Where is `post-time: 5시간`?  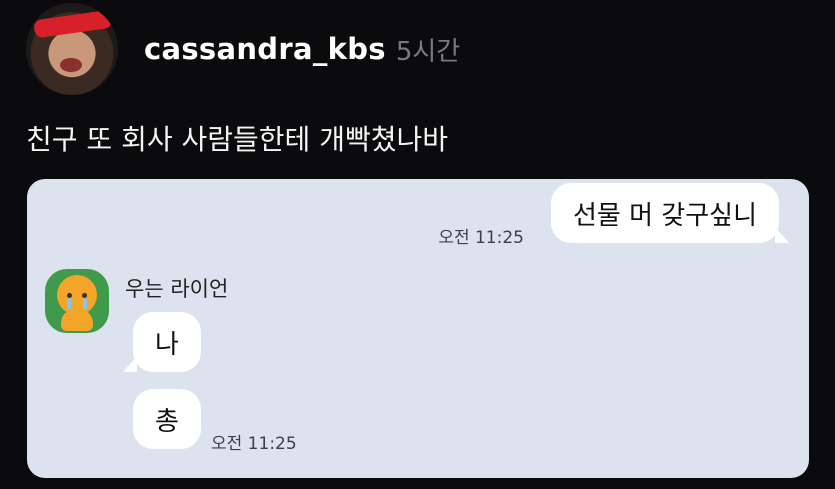 post-time: 5시간 is located at coordinates (428, 51).